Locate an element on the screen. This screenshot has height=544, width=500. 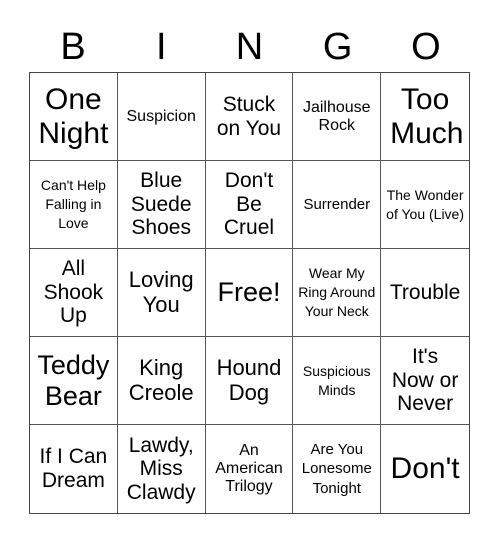
free-space-label: Free! is located at coordinates (249, 292).